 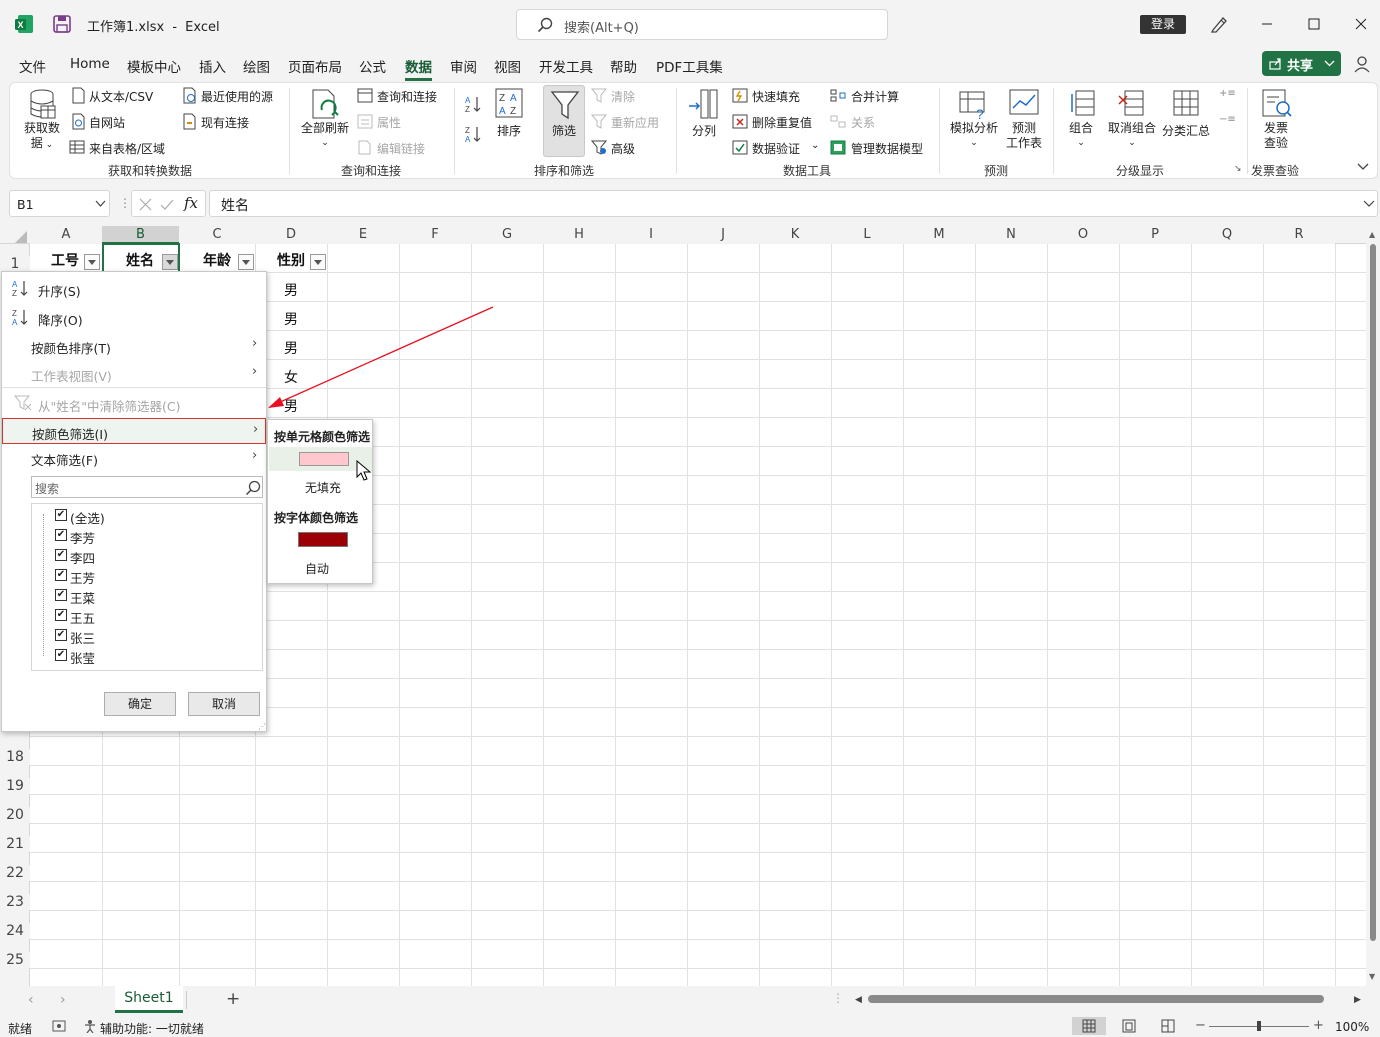 What do you see at coordinates (149, 999) in the screenshot?
I see `sheet-tab-sheet1: Sheet1` at bounding box center [149, 999].